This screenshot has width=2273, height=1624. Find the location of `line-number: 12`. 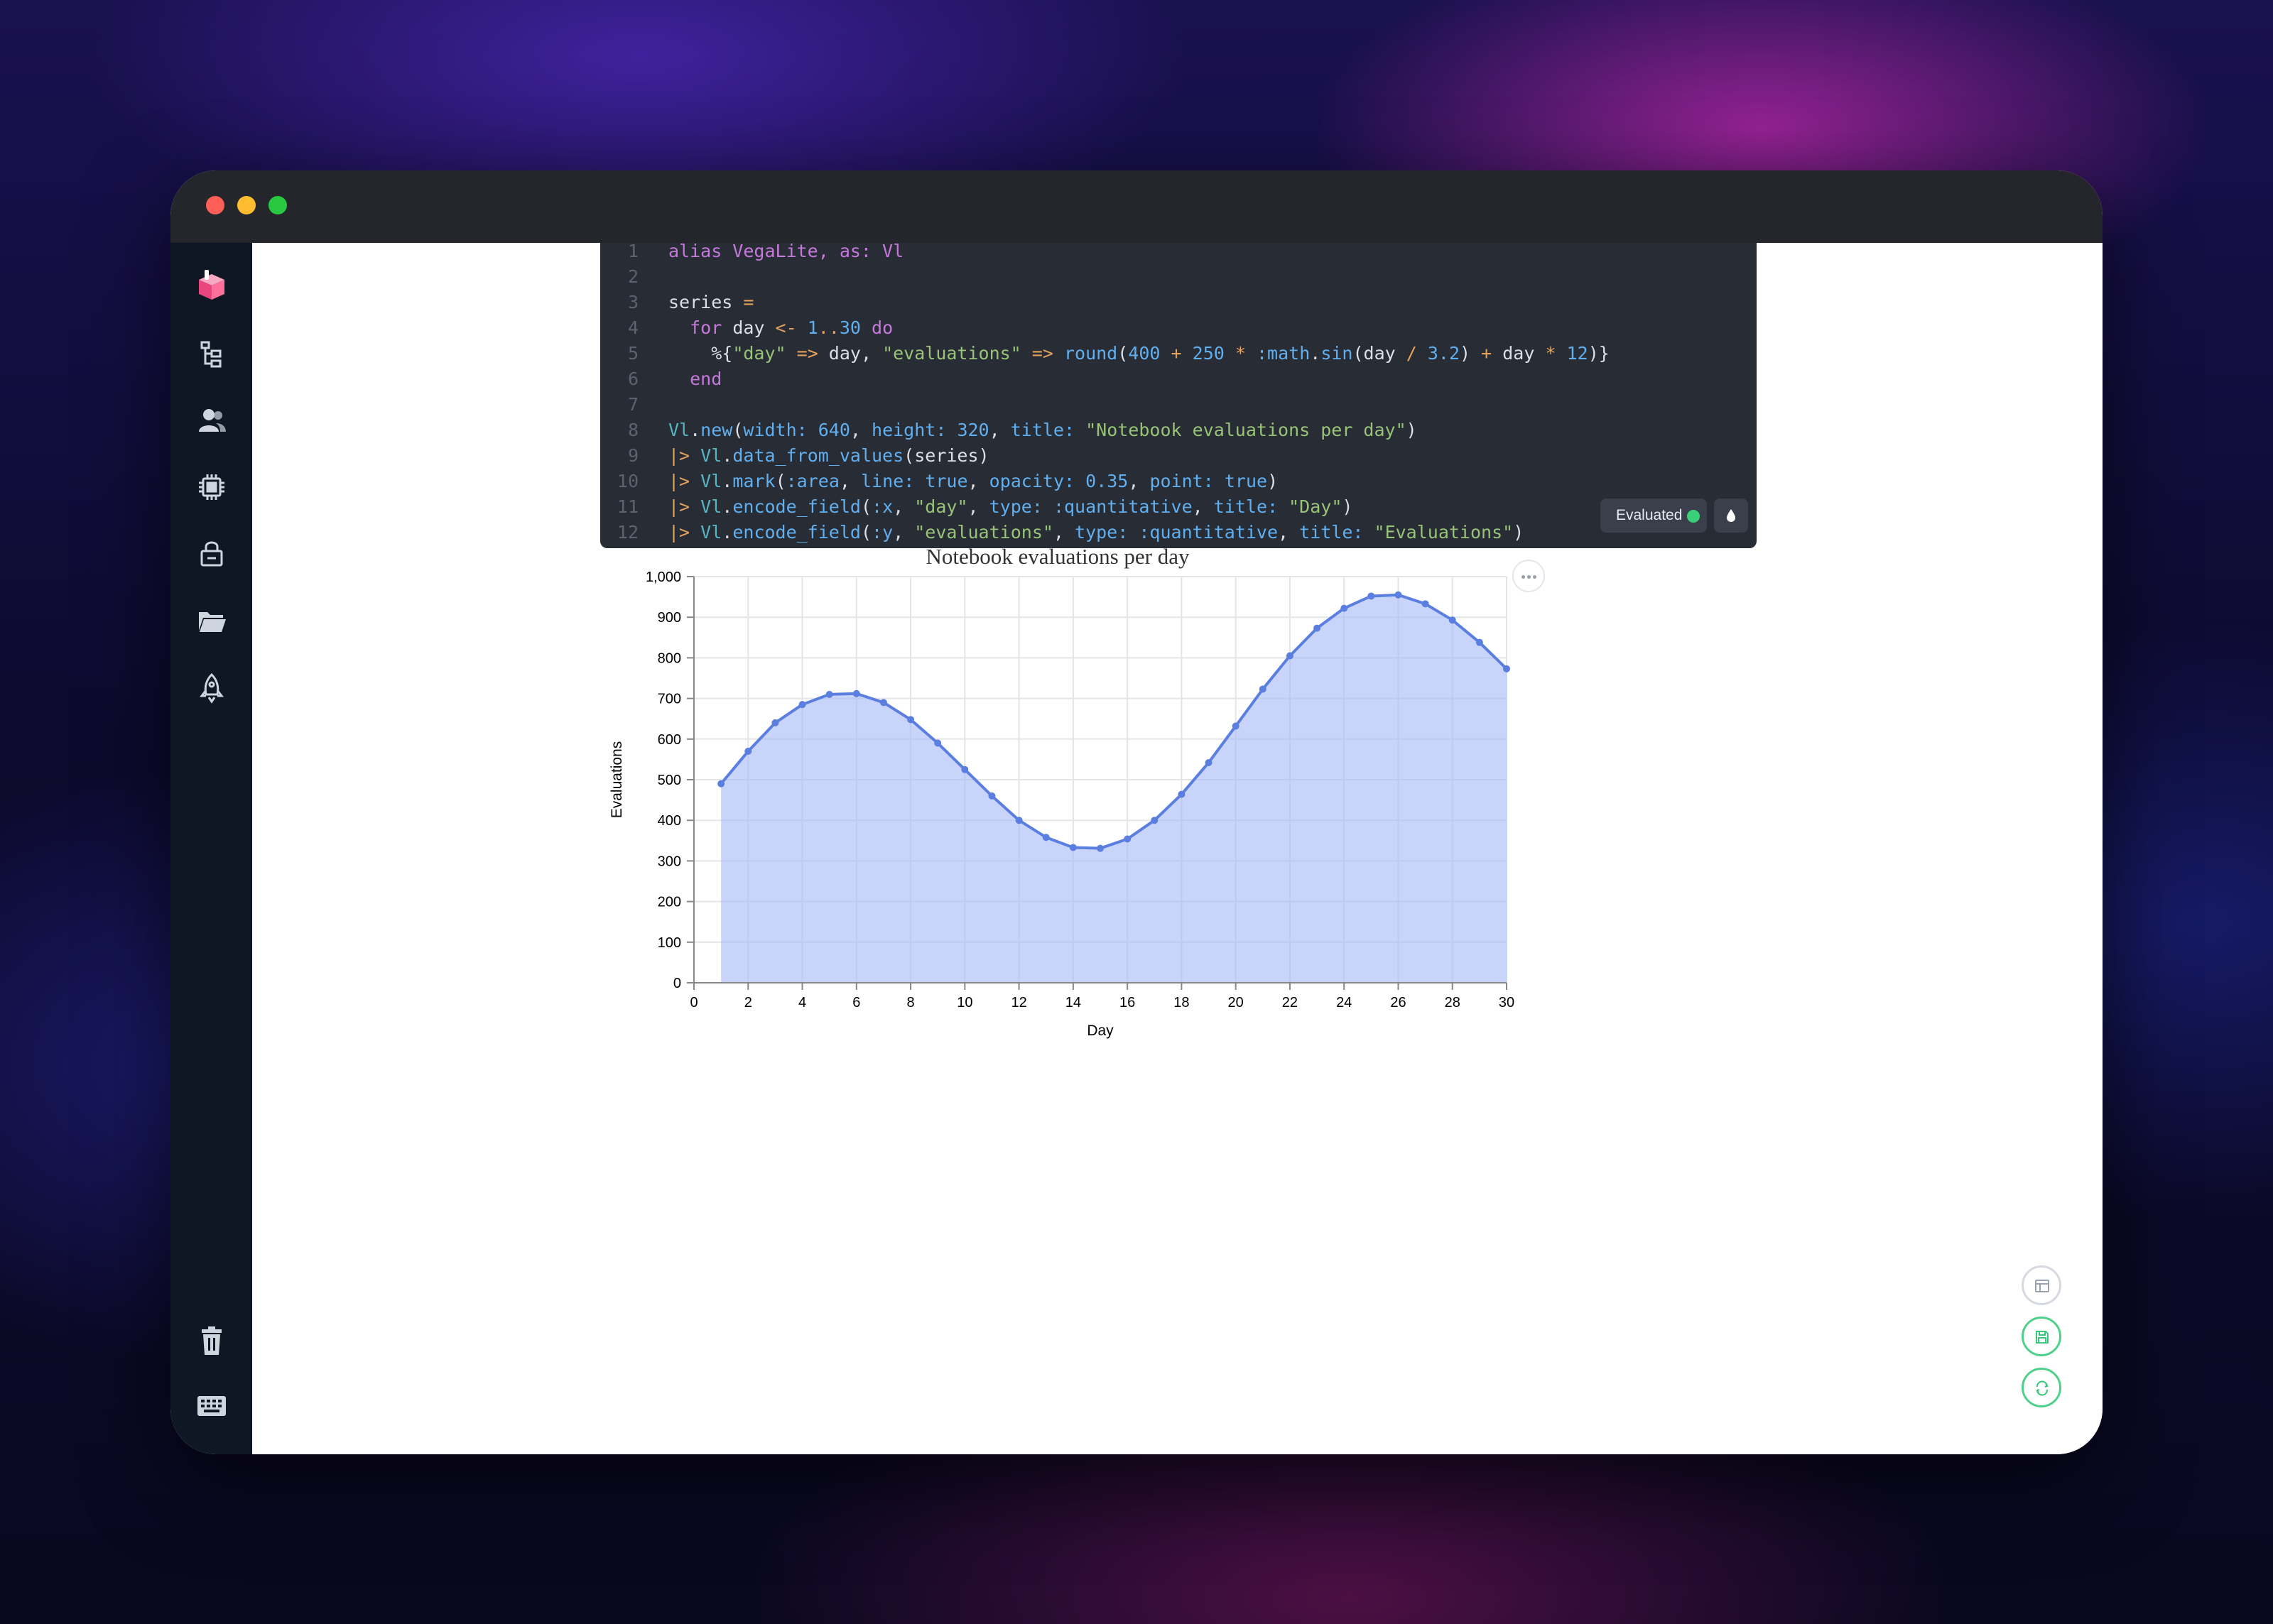

line-number: 12 is located at coordinates (628, 532).